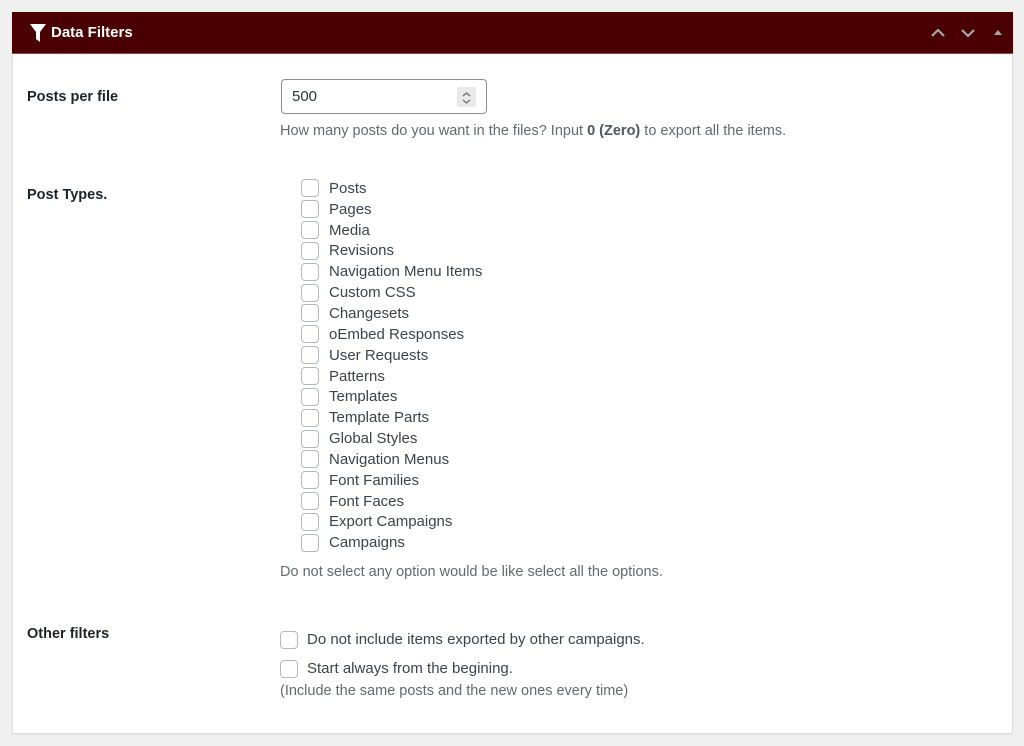 Image resolution: width=1024 pixels, height=746 pixels. I want to click on post-type-option: Posts, so click(391, 188).